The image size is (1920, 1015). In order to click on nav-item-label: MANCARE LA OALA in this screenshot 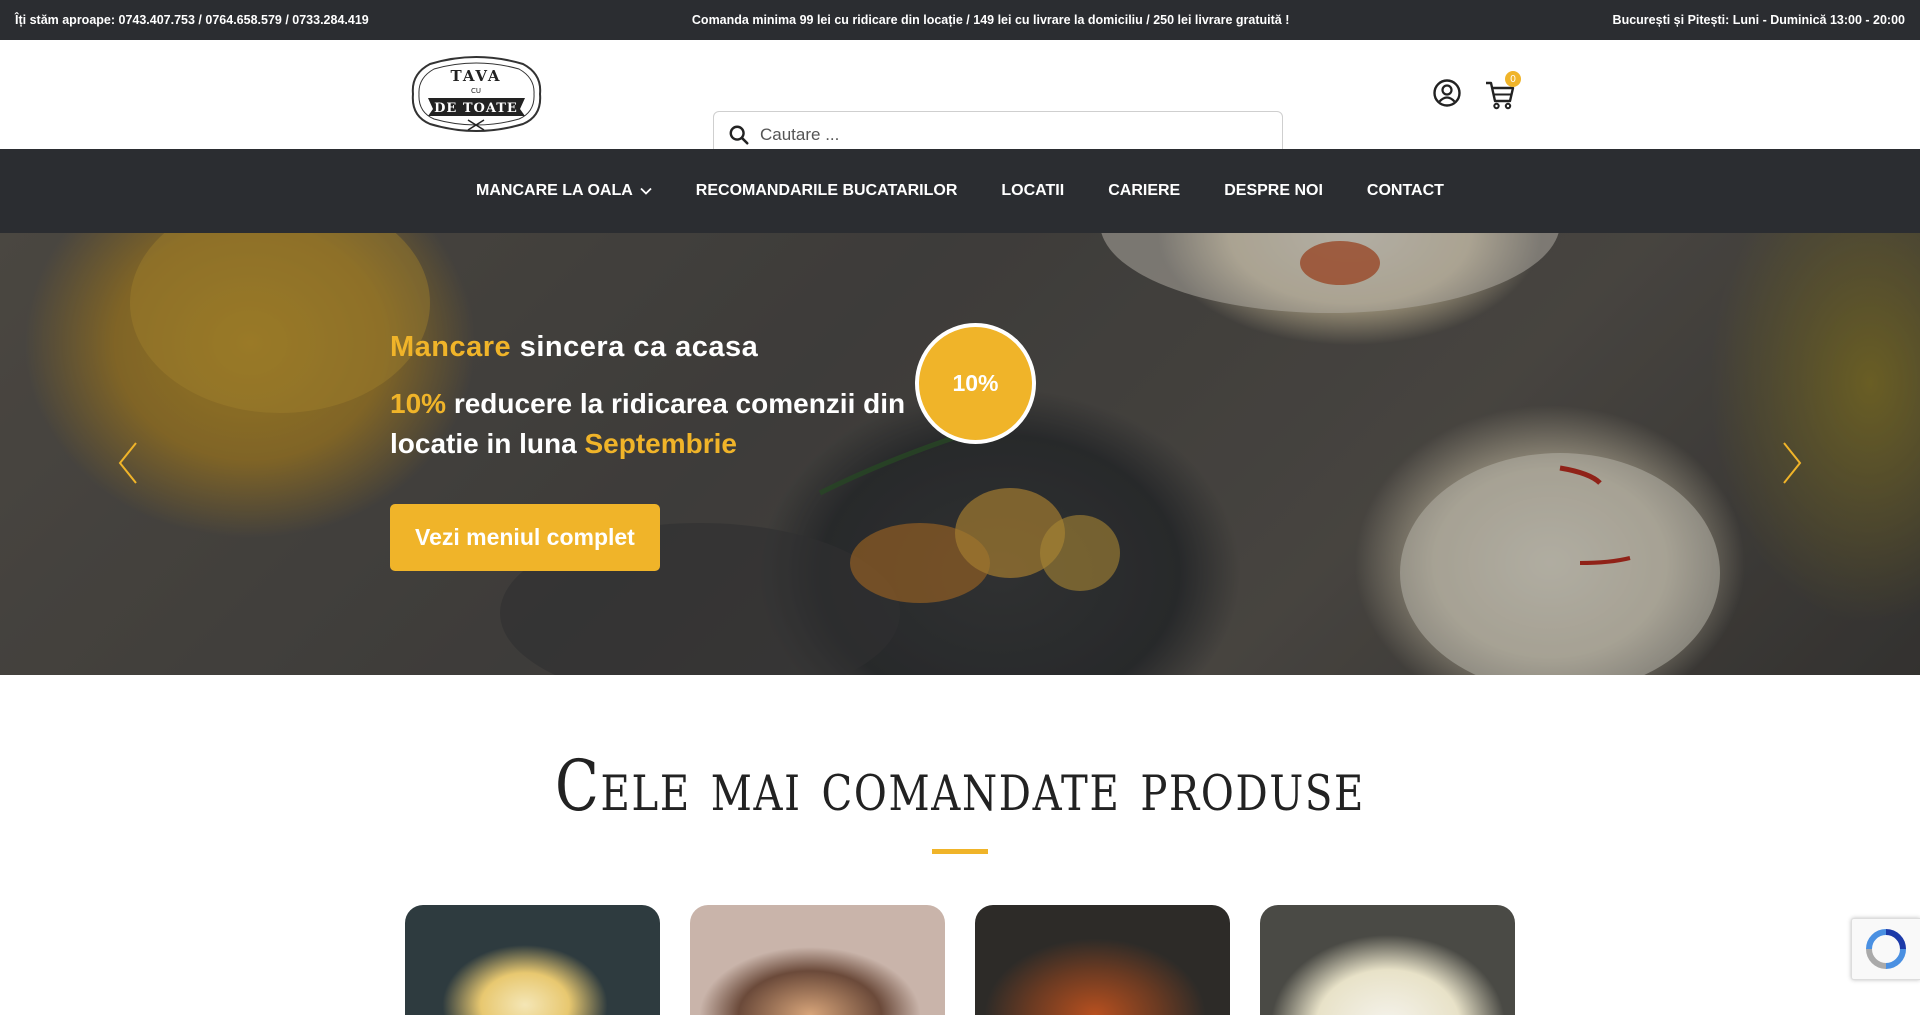, I will do `click(554, 190)`.